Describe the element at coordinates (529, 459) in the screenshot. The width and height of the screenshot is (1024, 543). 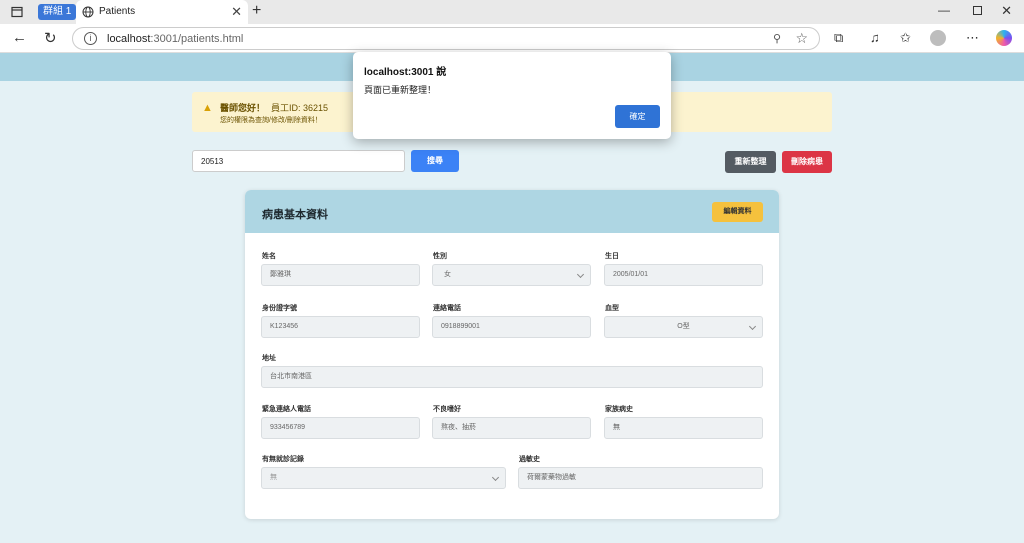
I see `allergy-label: 過敏史` at that location.